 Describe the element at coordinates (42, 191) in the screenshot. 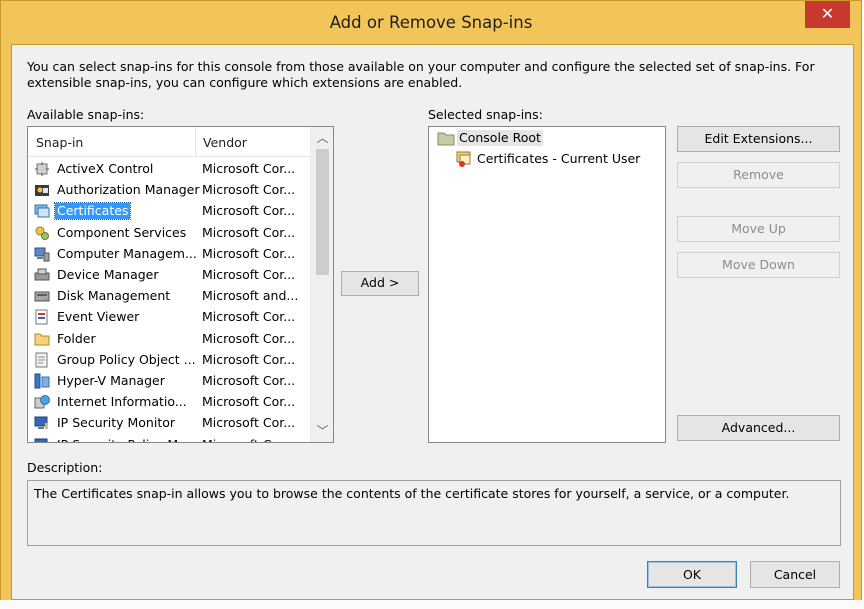

I see `authorization-icon` at that location.